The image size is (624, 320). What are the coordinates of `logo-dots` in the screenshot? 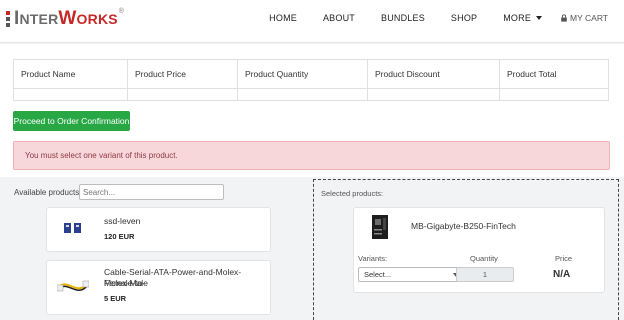 It's located at (8, 19).